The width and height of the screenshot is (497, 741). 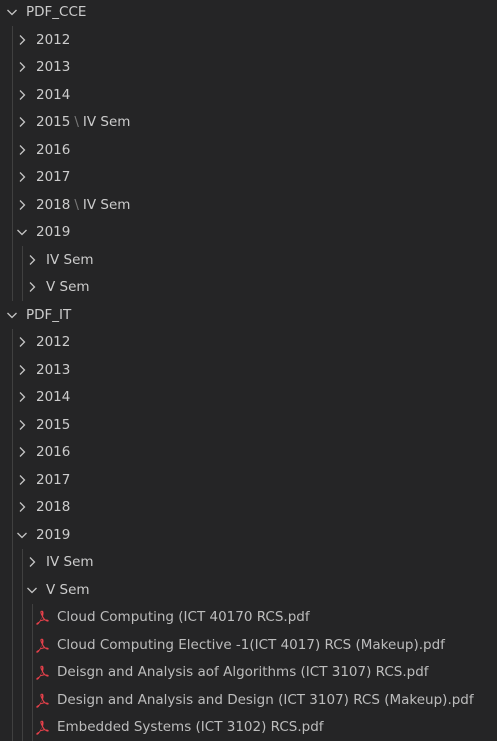 What do you see at coordinates (248, 508) in the screenshot?
I see `folder-it-2018: 2018` at bounding box center [248, 508].